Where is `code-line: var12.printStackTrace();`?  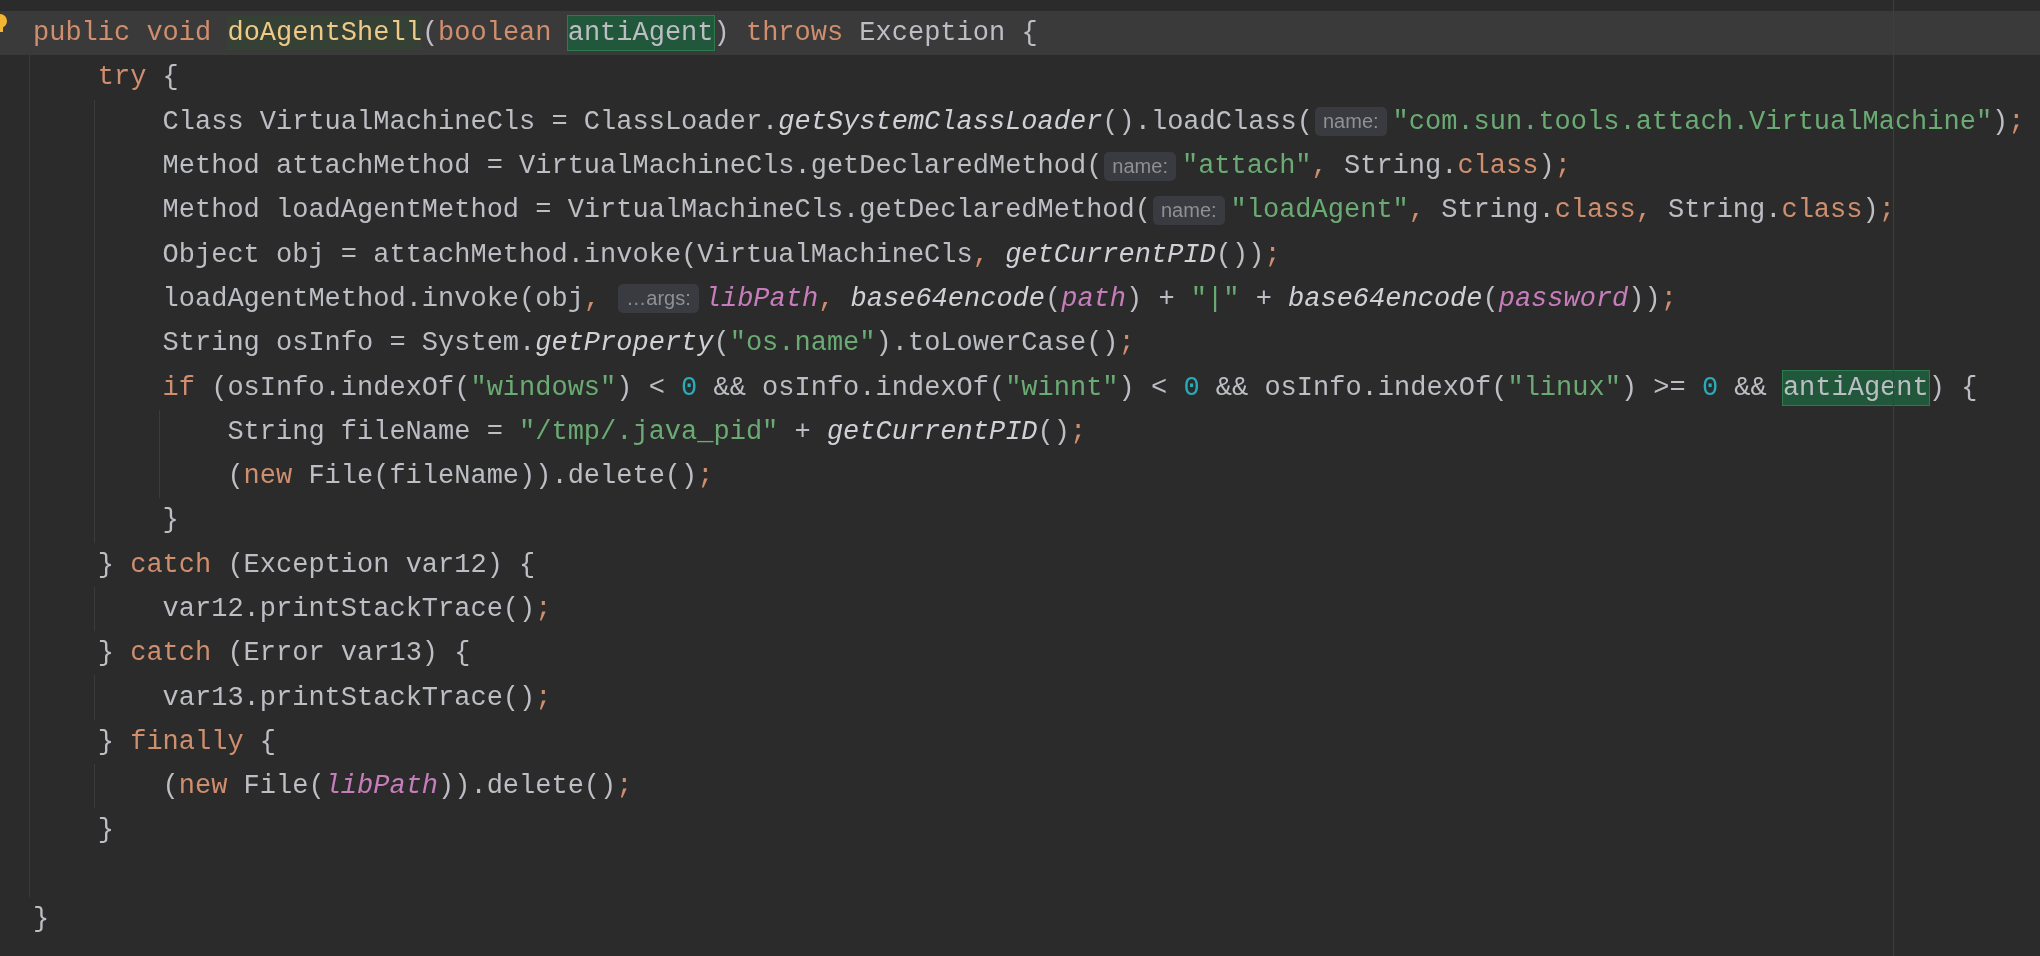 code-line: var12.printStackTrace(); is located at coordinates (357, 609).